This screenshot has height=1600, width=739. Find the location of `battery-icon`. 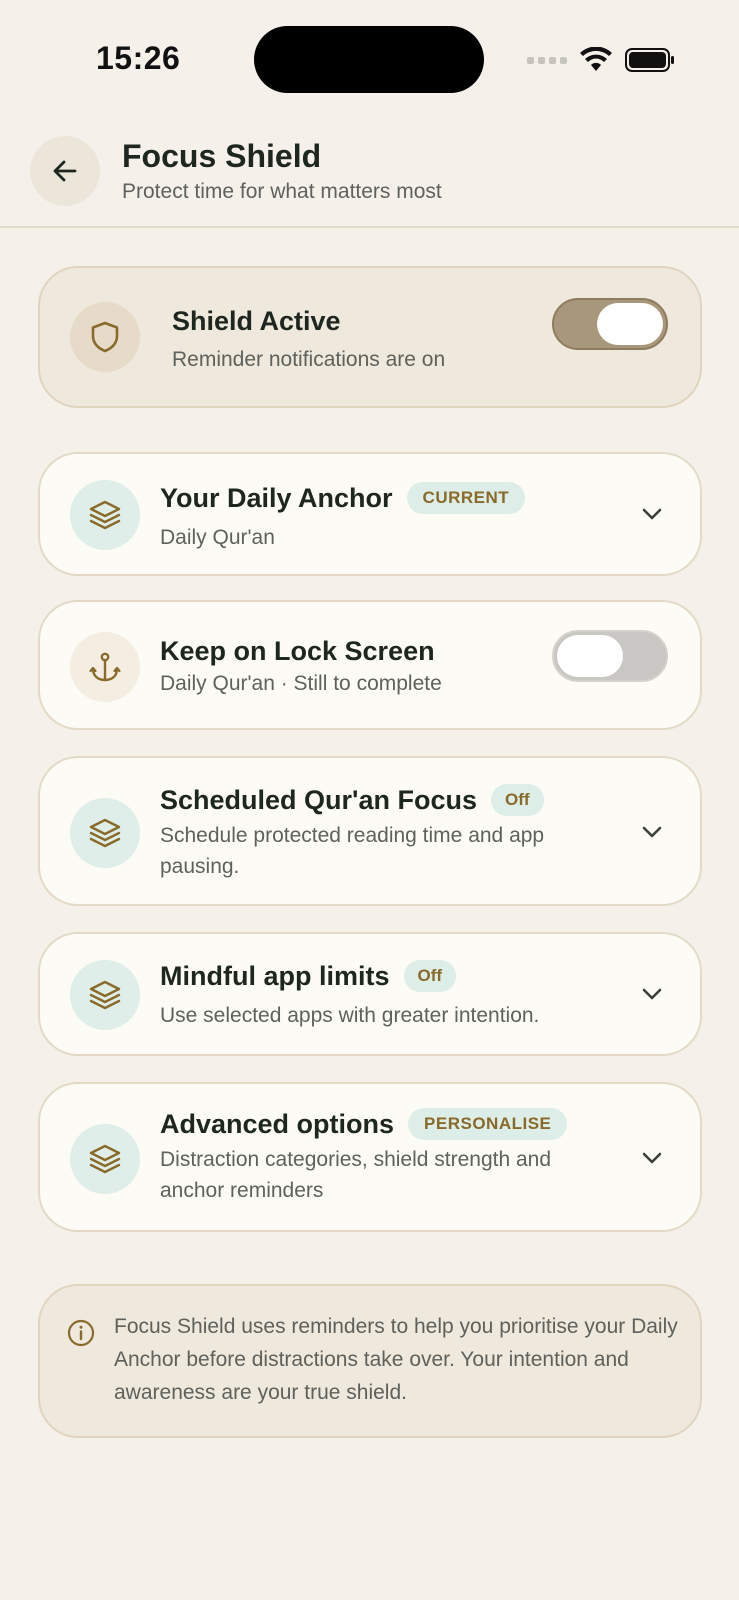

battery-icon is located at coordinates (649, 60).